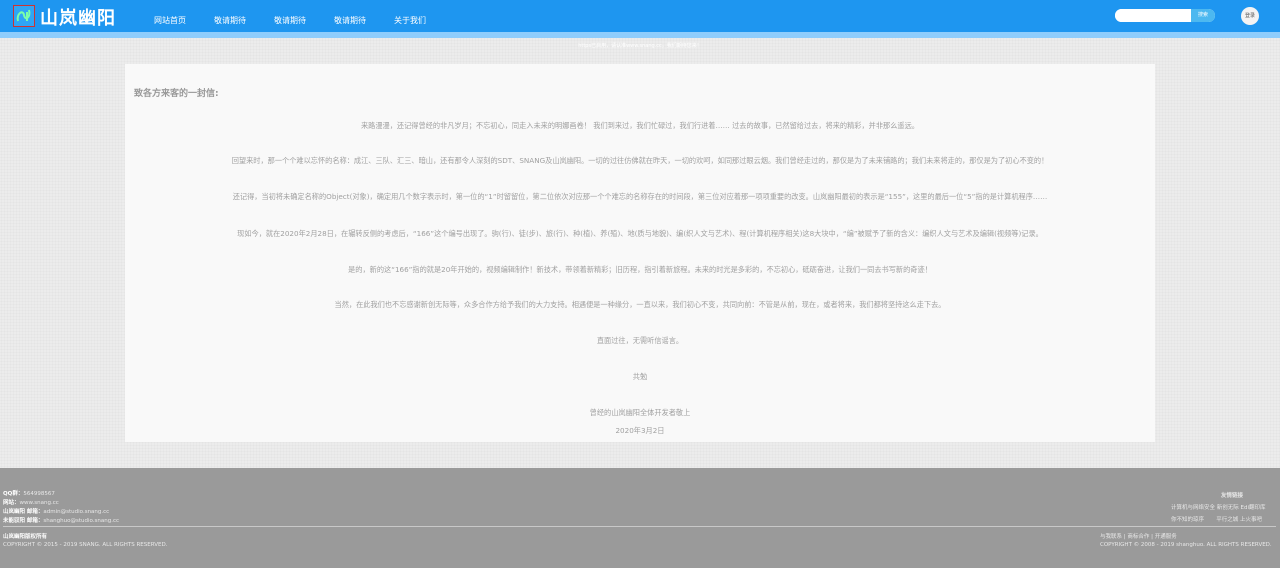 This screenshot has width=1280, height=568. I want to click on logo-icon, so click(24, 16).